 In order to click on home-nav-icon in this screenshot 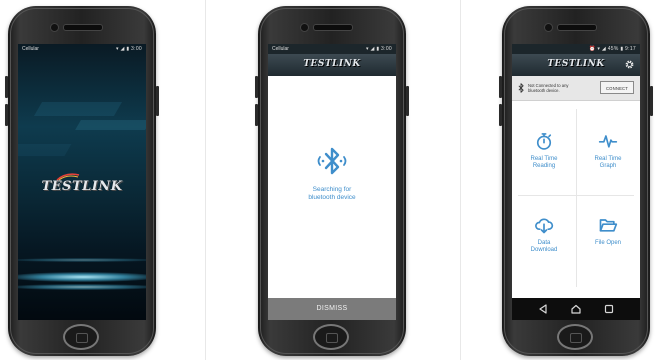, I will do `click(576, 309)`.